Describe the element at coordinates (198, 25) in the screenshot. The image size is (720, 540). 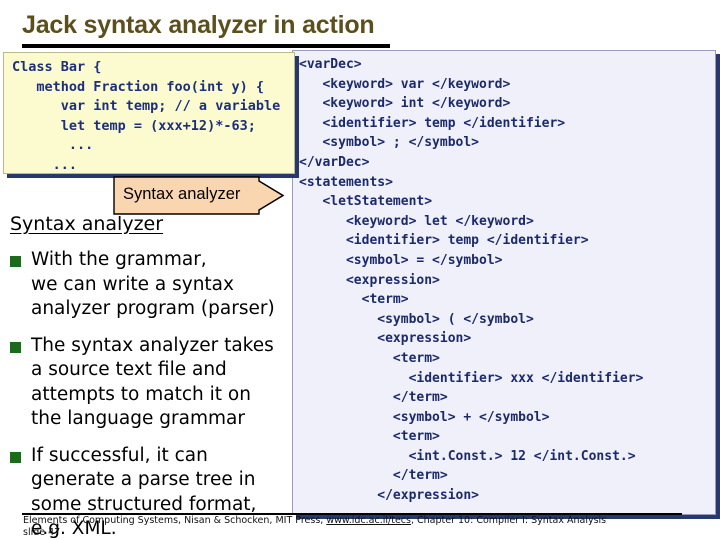
I see `page-title: Jack syntax analyzer in action` at that location.